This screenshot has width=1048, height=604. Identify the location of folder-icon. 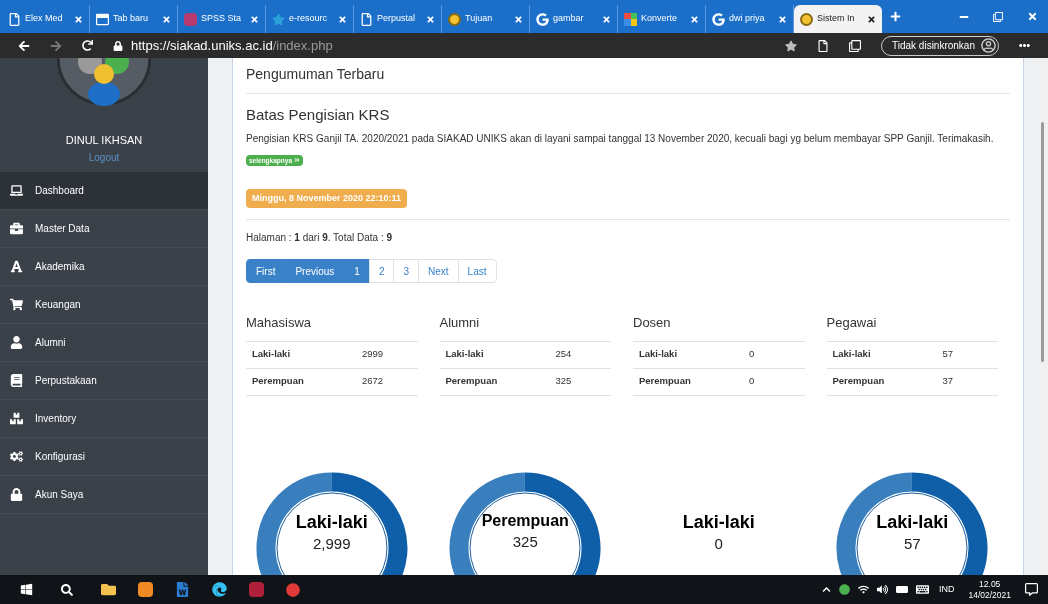
(108, 589).